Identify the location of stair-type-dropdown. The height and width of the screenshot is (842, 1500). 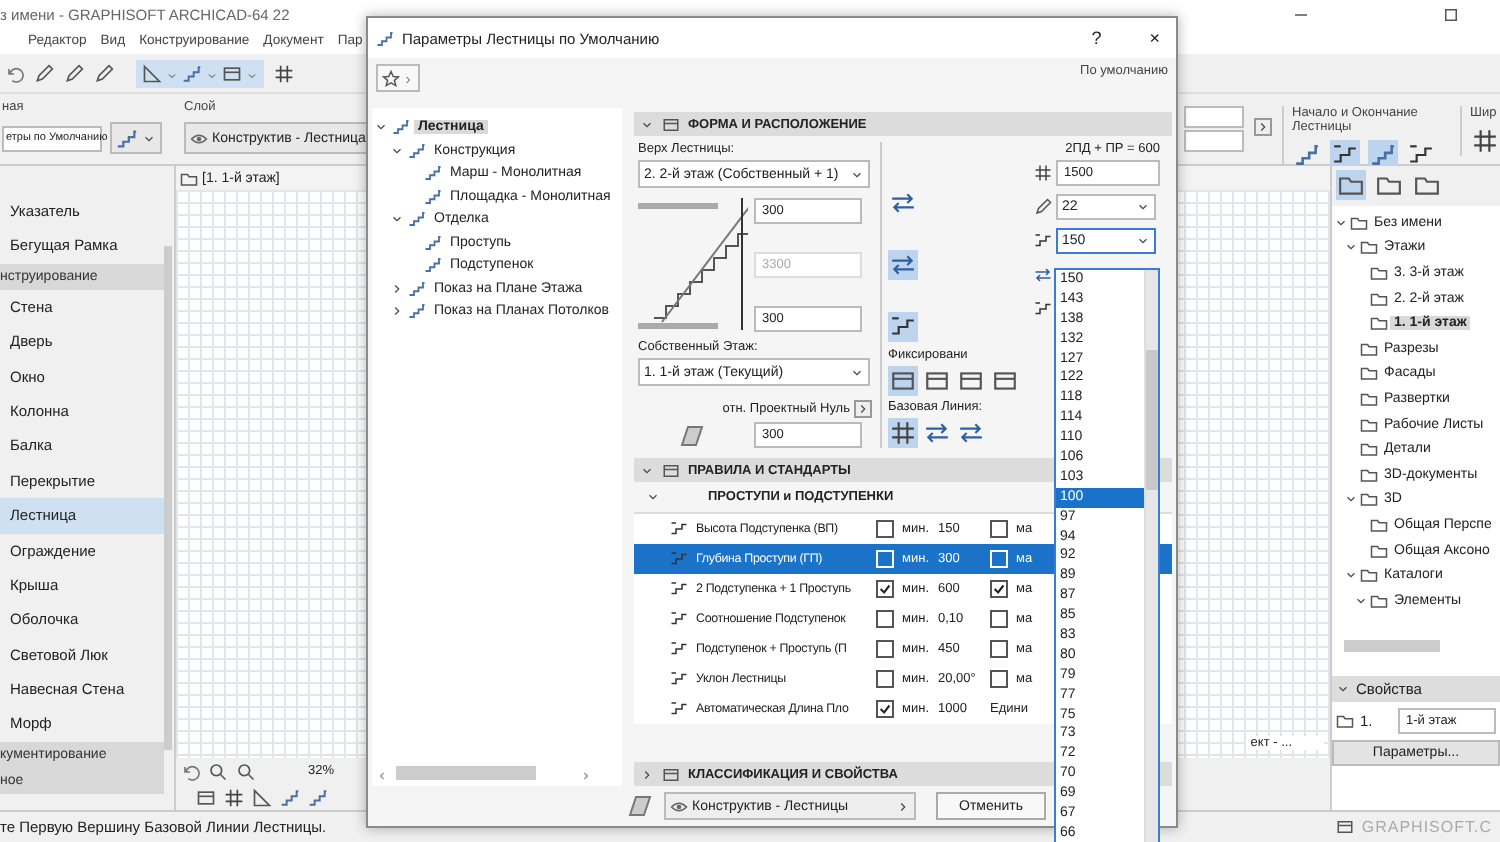
(136, 138).